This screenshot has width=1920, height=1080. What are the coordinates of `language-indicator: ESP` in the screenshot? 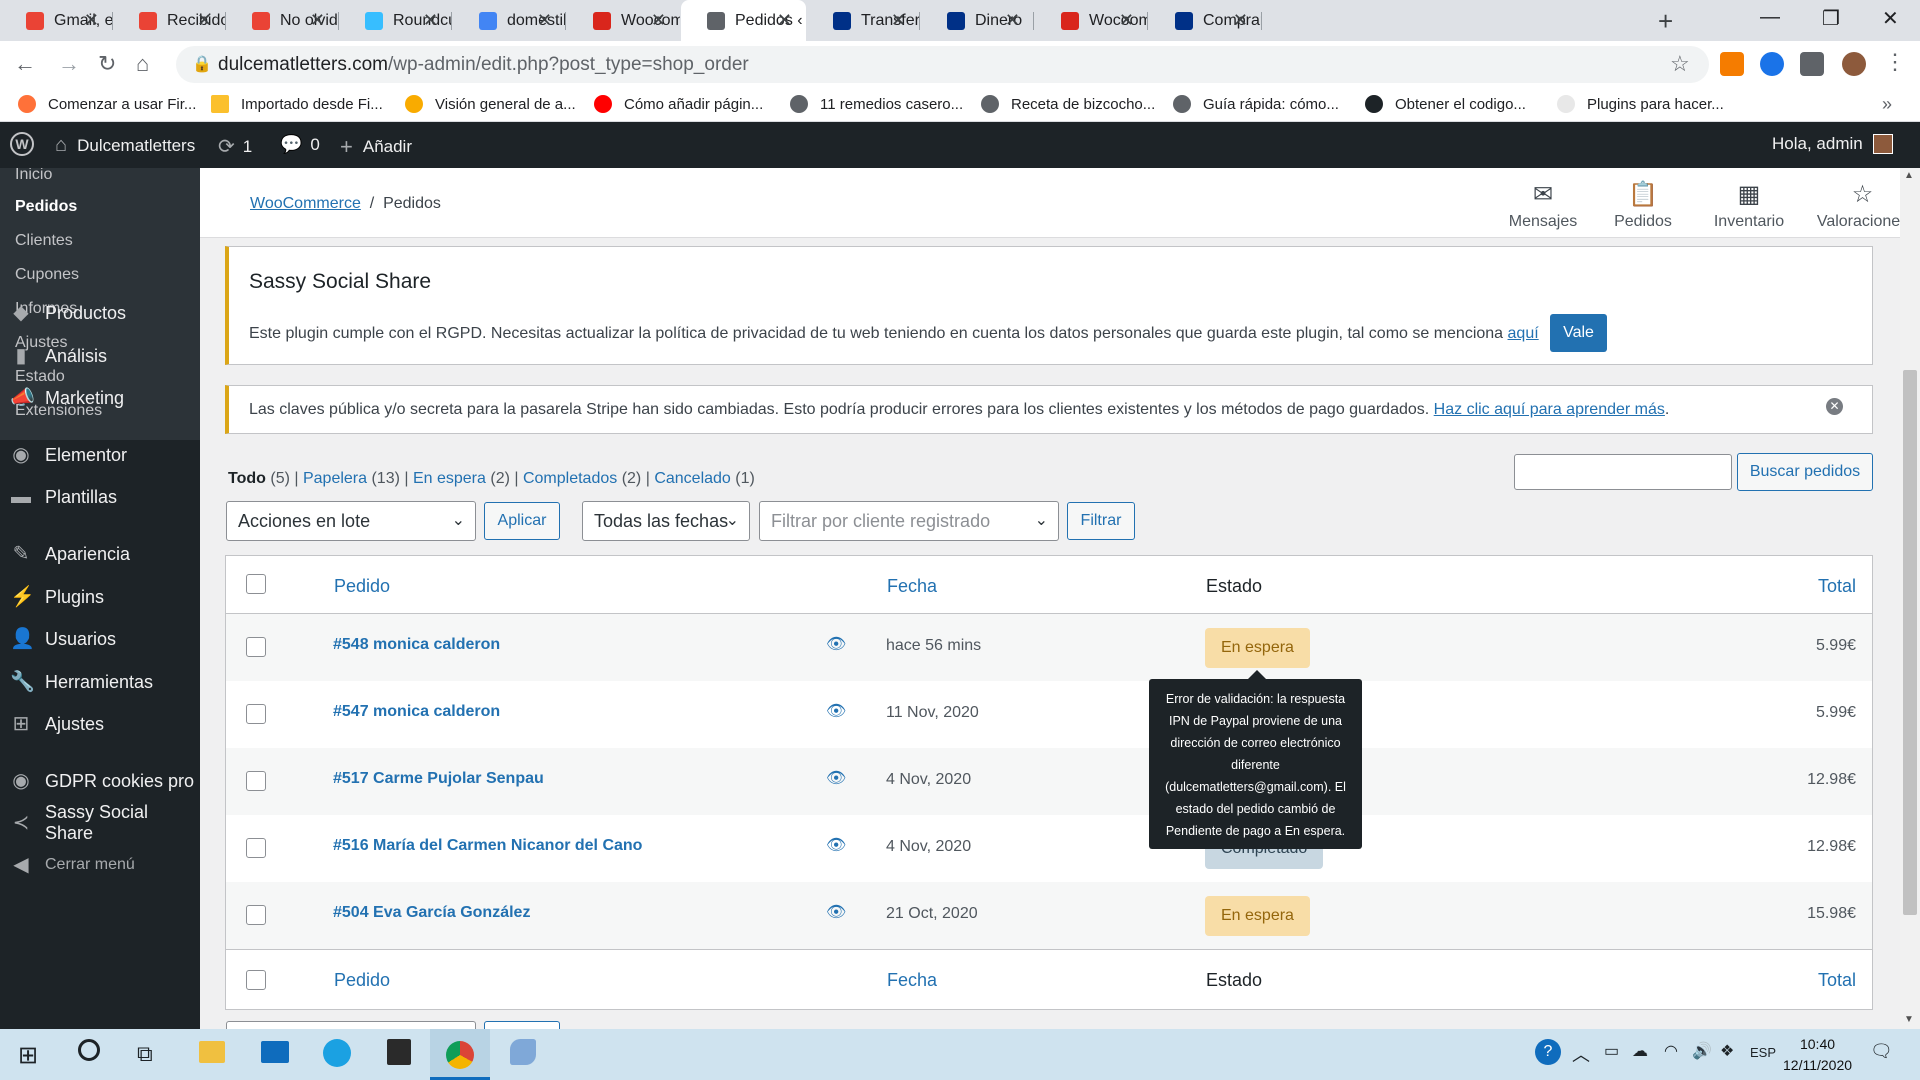 It's located at (1763, 1052).